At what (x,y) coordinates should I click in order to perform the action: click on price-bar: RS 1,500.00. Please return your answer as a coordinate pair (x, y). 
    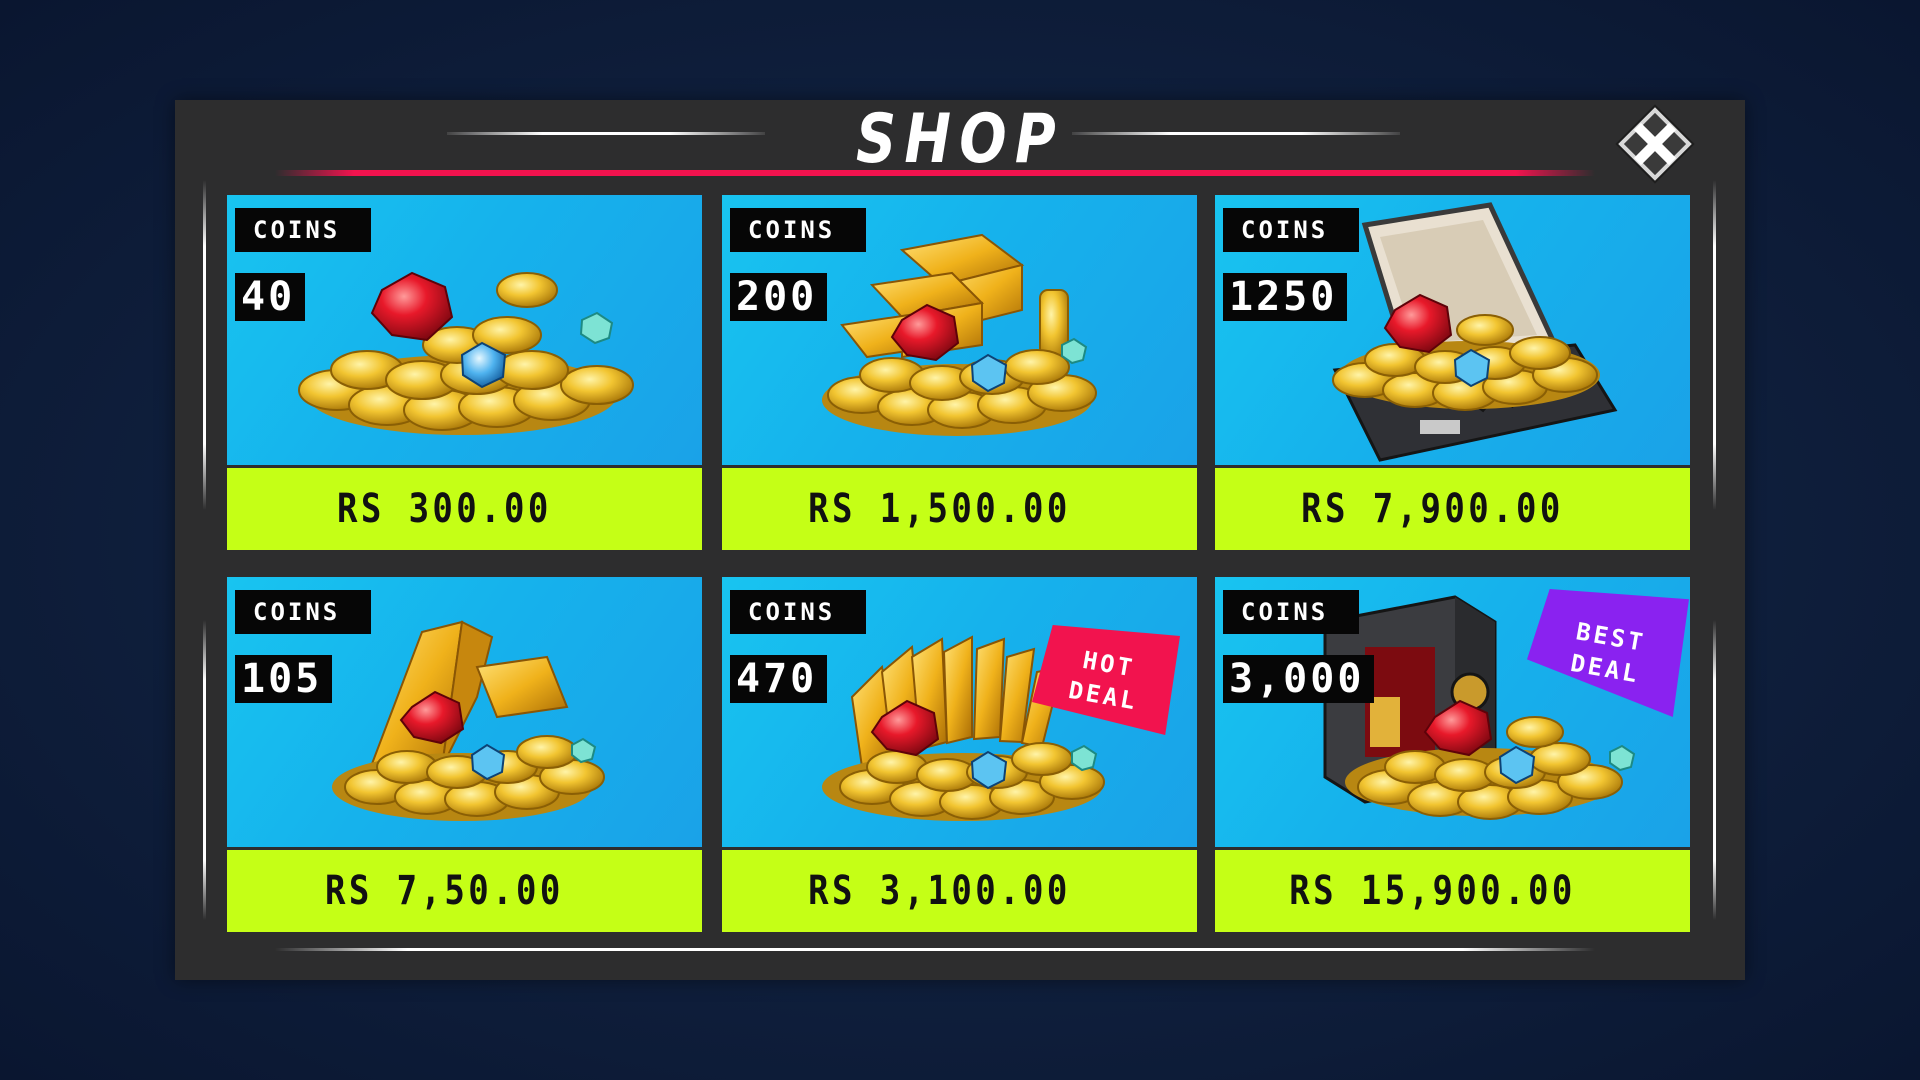
    Looking at the image, I should click on (959, 509).